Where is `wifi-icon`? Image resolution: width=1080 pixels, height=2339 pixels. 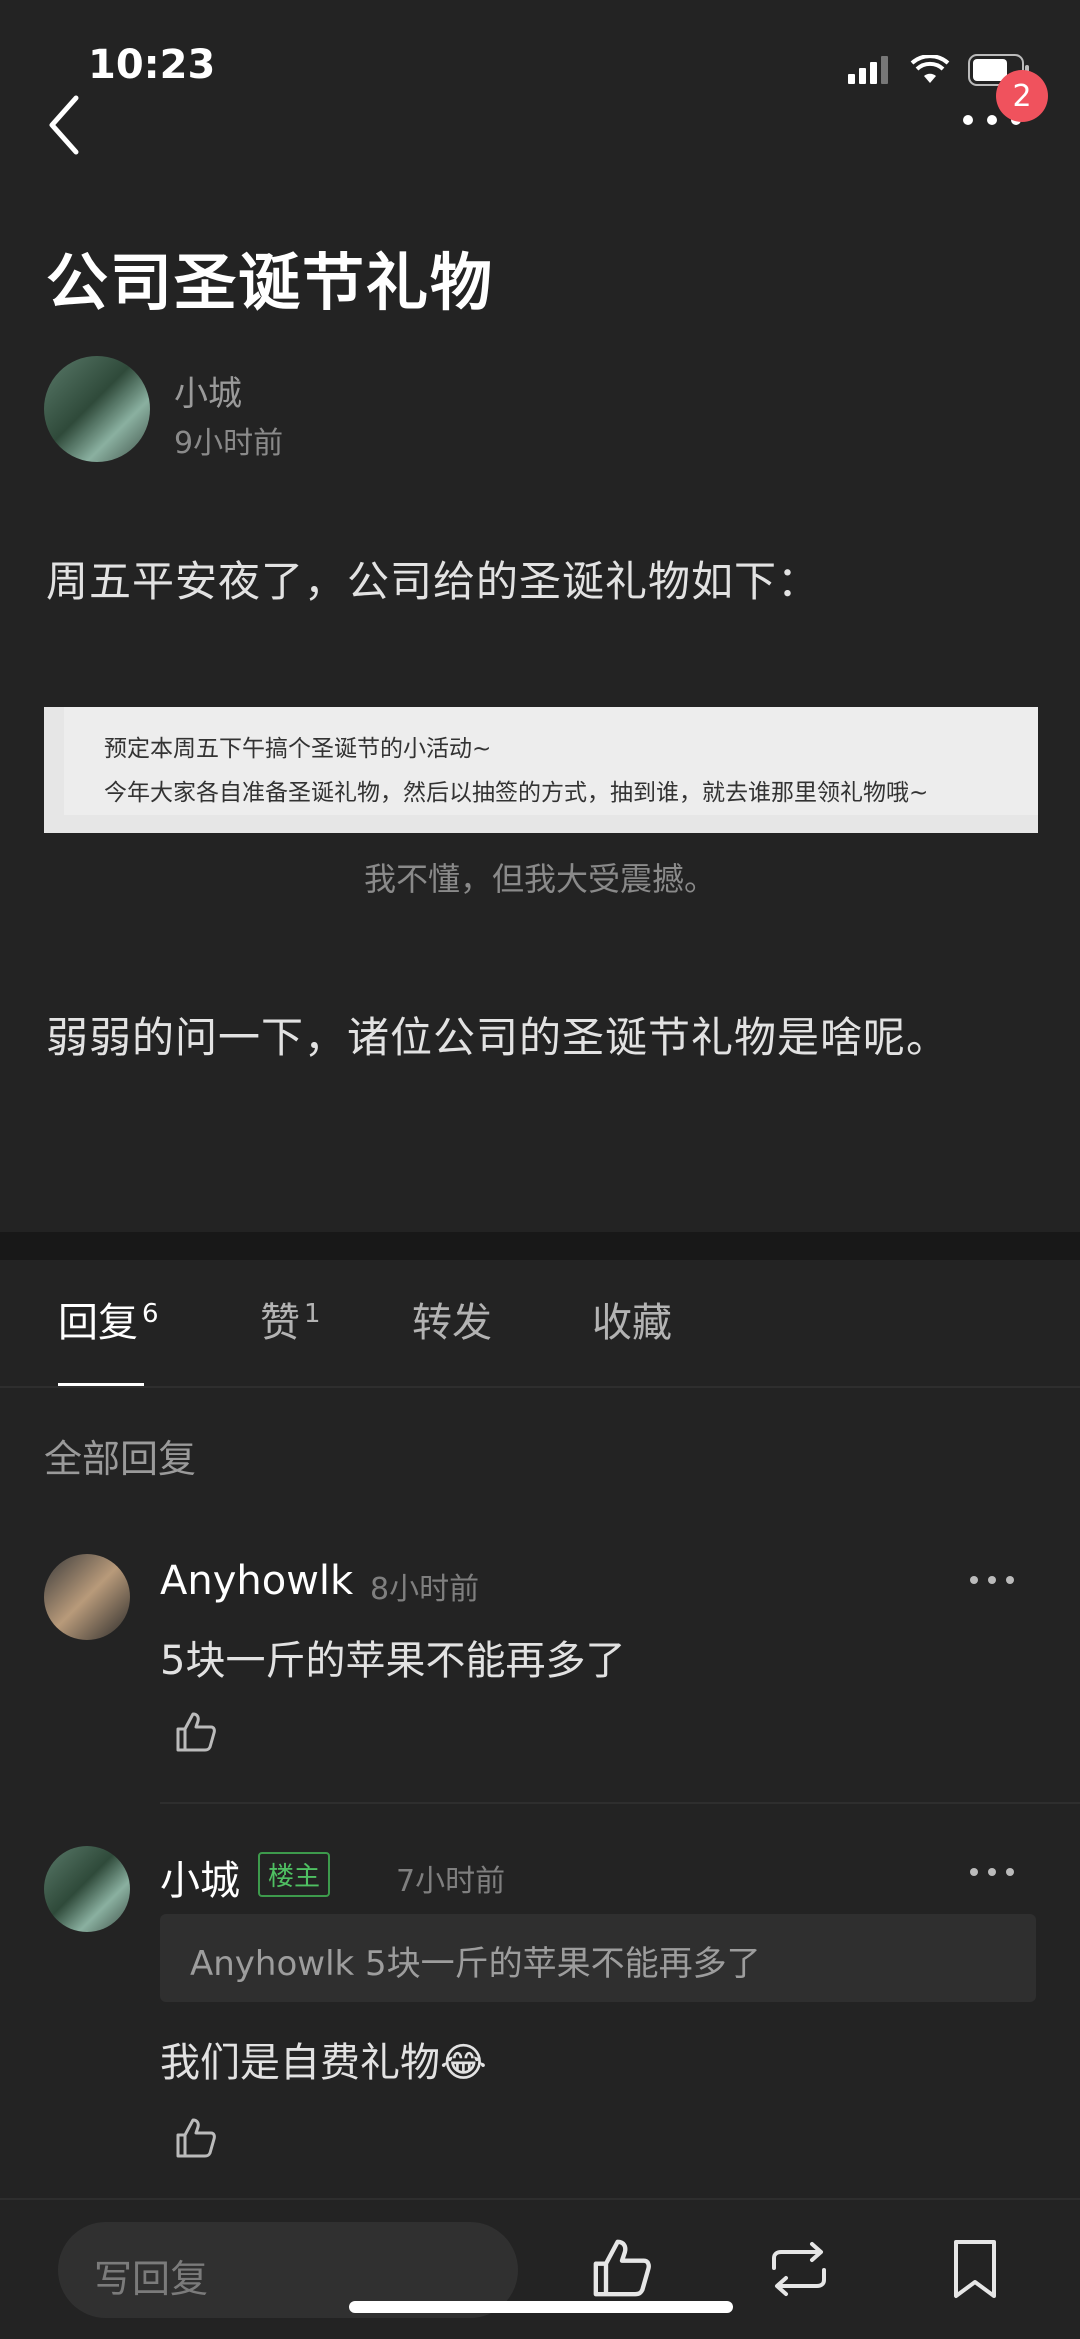 wifi-icon is located at coordinates (930, 69).